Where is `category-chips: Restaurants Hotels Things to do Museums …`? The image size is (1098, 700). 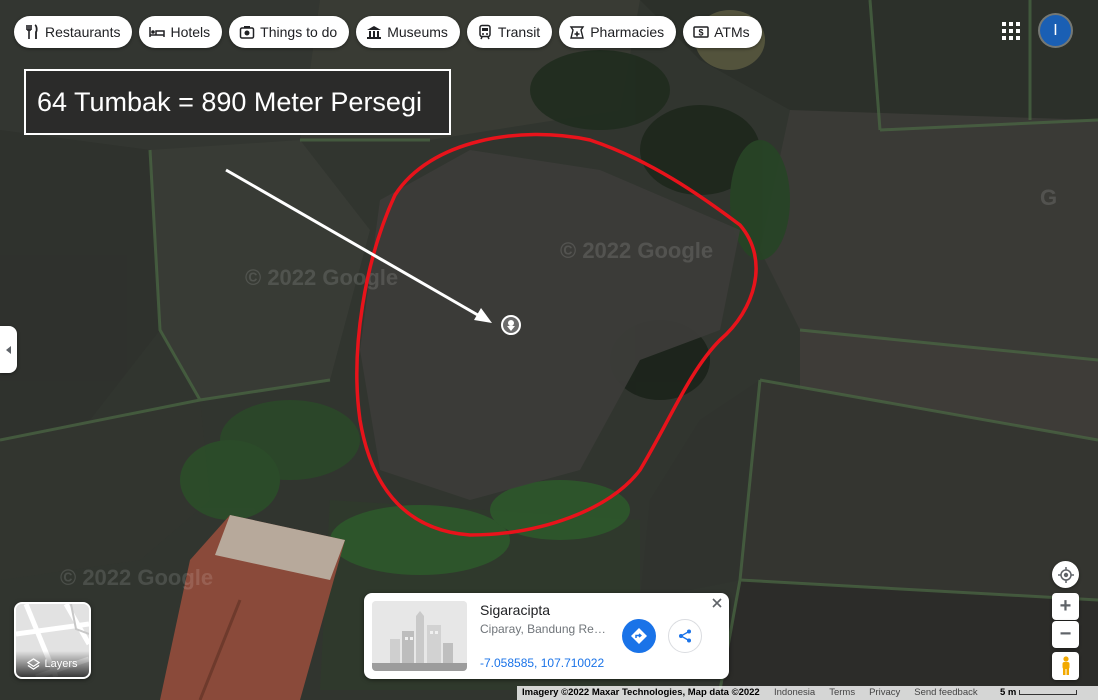
category-chips: Restaurants Hotels Things to do Museums … is located at coordinates (388, 32).